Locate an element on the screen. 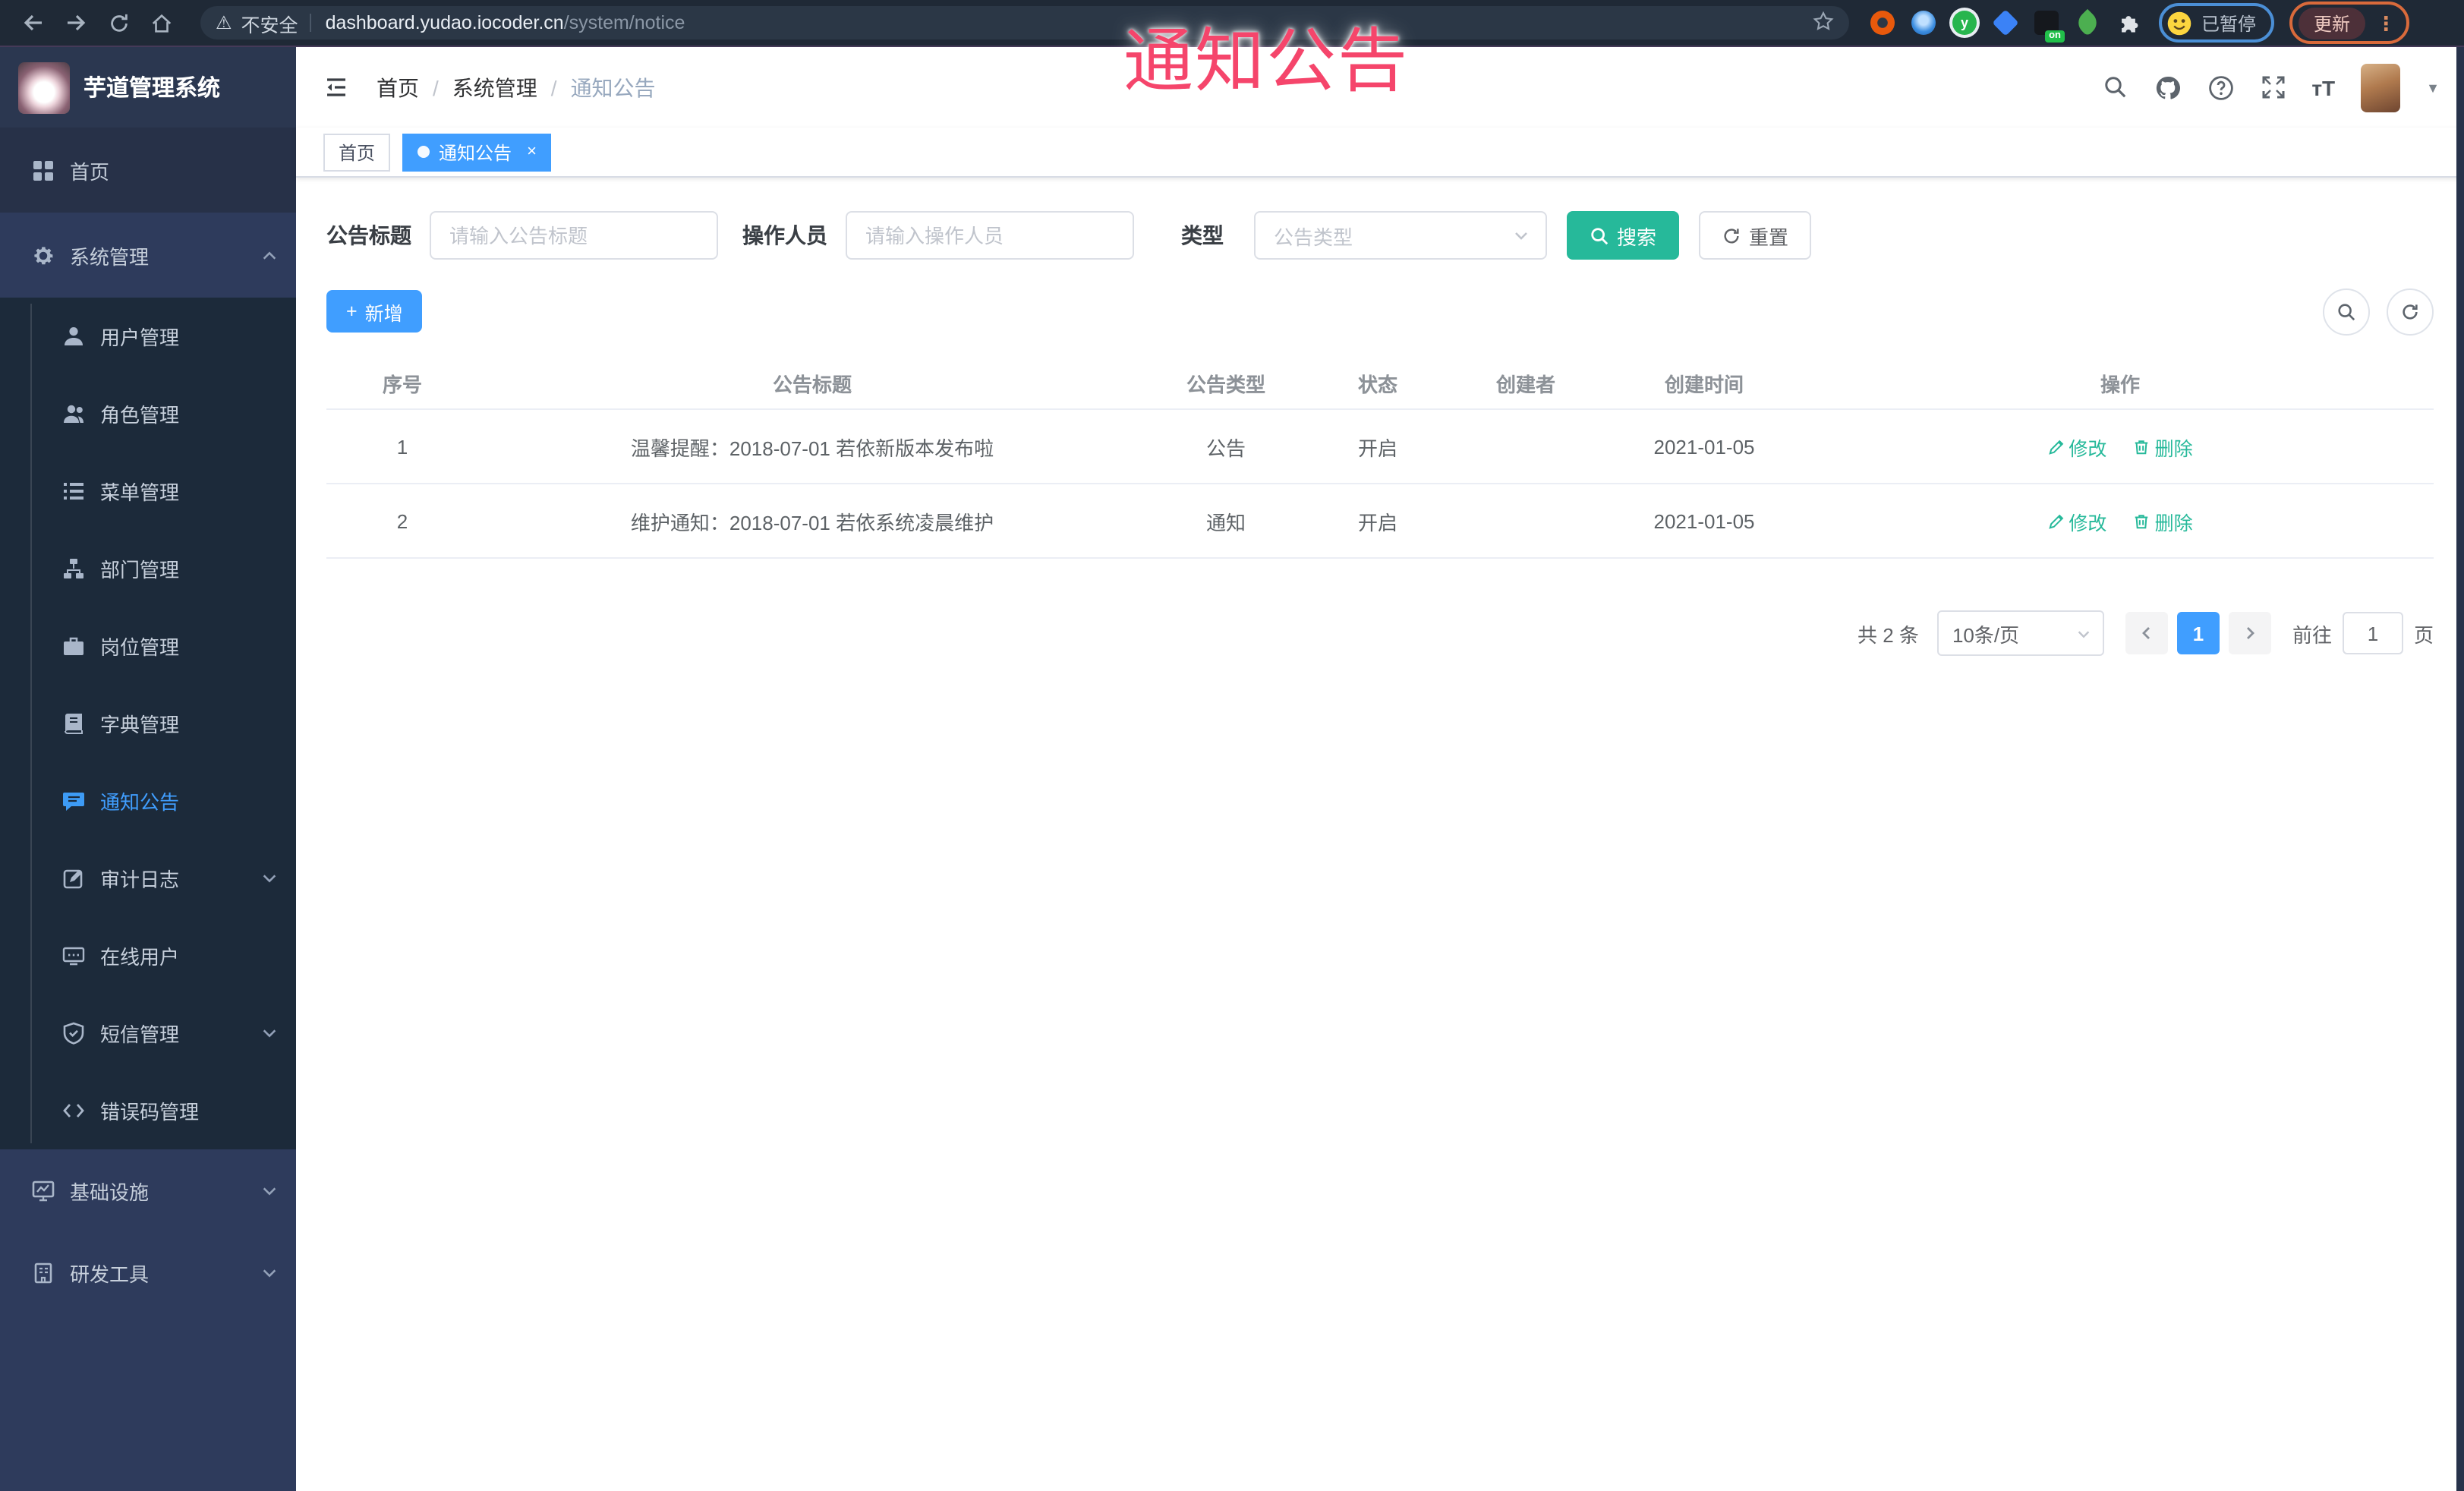 The image size is (2464, 1491). page-scrollbar is located at coordinates (2460, 769).